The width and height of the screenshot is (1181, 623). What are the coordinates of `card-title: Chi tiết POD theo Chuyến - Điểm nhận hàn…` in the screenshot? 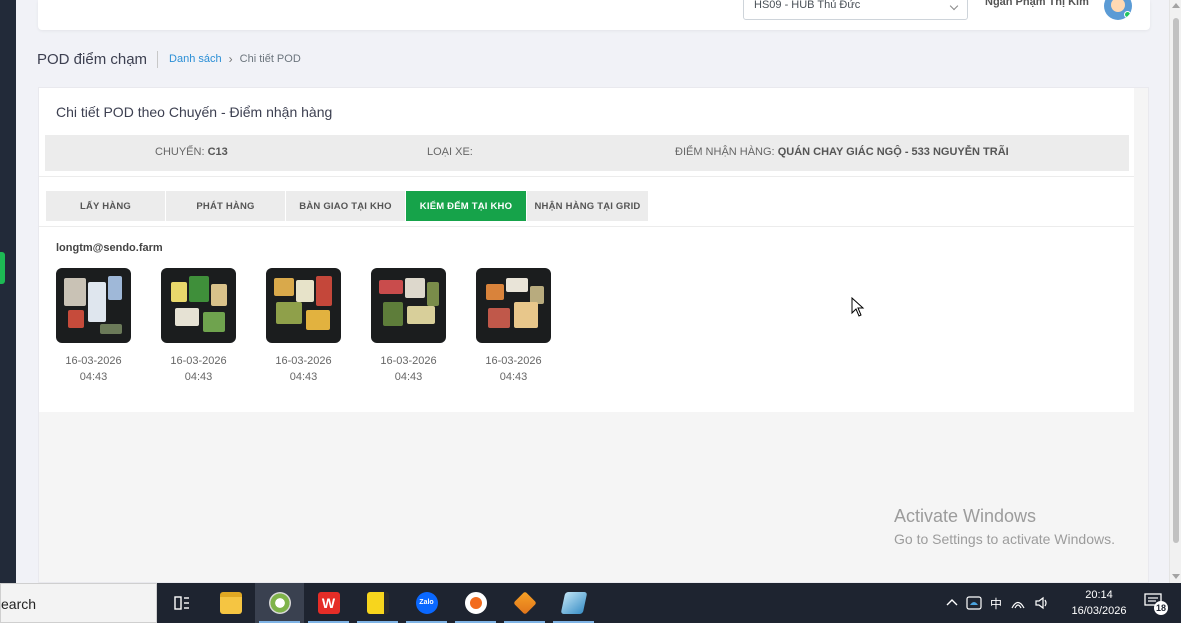 It's located at (194, 112).